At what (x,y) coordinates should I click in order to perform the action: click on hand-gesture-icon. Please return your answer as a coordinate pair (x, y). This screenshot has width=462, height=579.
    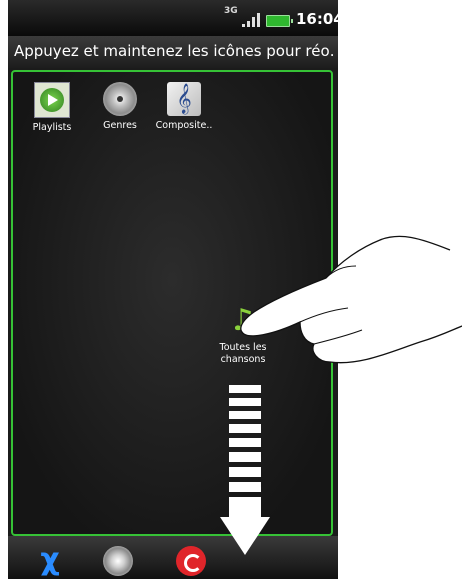
    Looking at the image, I should click on (351, 299).